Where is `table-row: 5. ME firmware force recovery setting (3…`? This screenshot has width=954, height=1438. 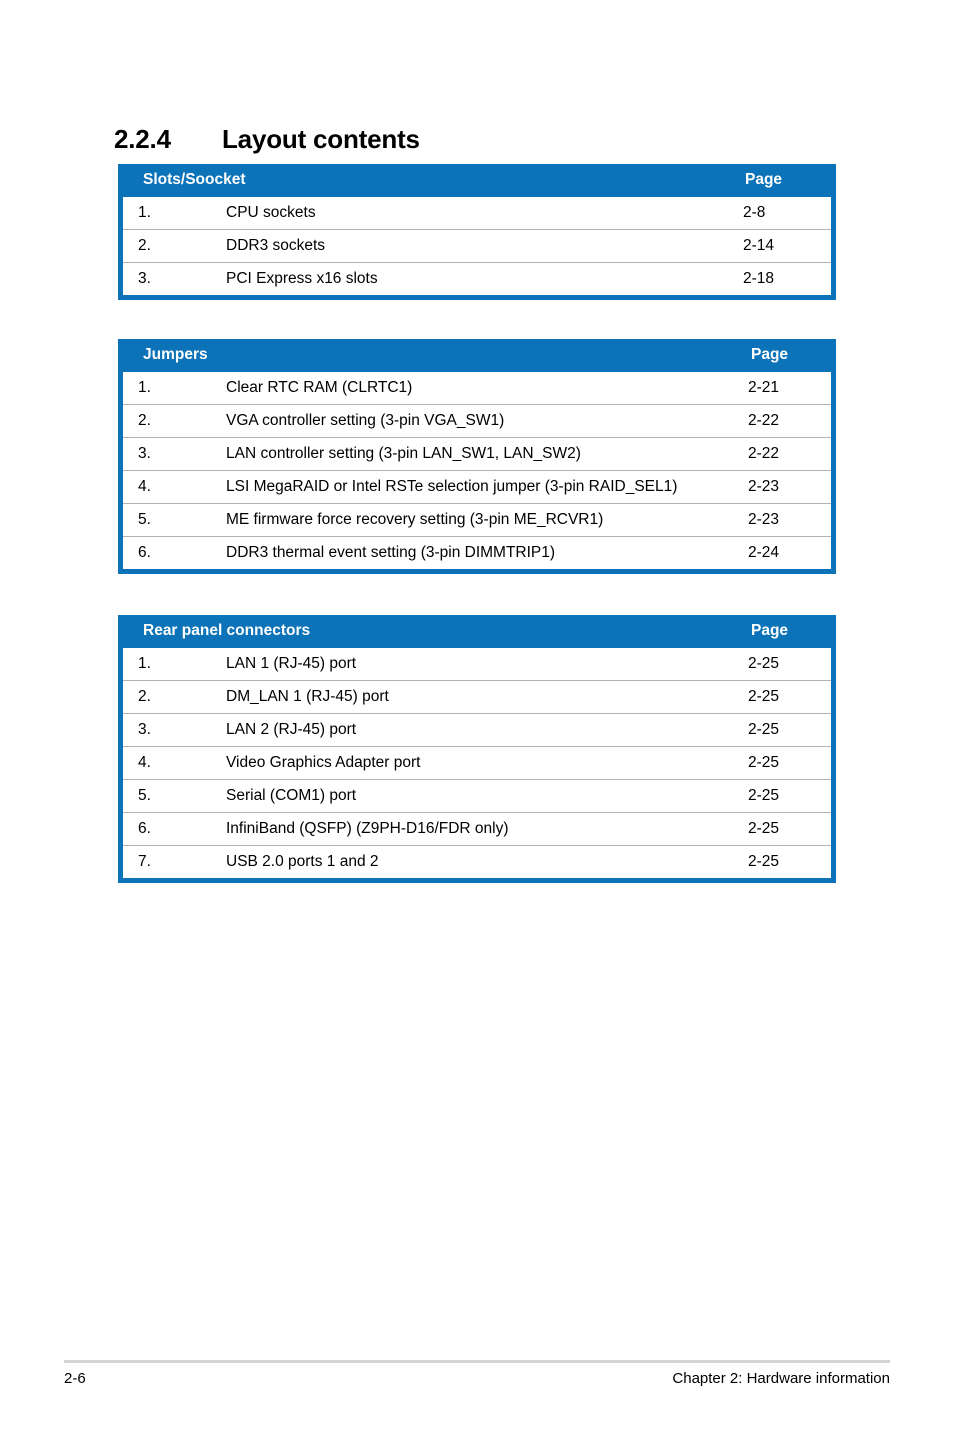
table-row: 5. ME firmware force recovery setting (3… is located at coordinates (477, 519).